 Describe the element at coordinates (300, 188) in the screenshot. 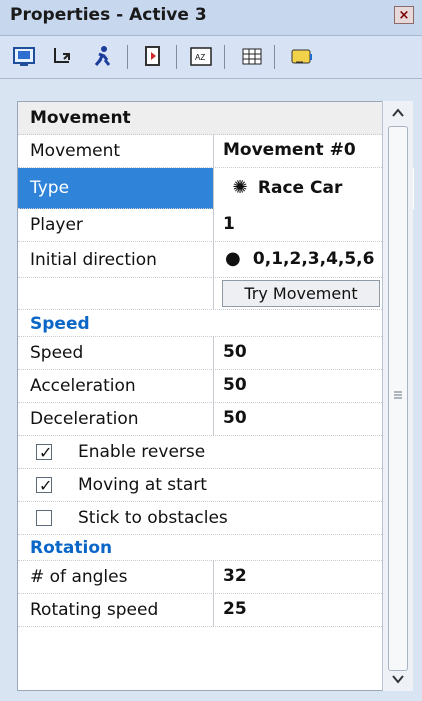

I see `type-value-text: Race Car` at that location.